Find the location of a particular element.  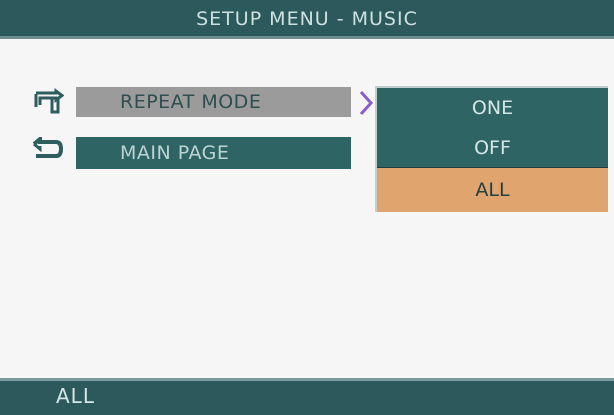

option-label: OFF is located at coordinates (492, 148).